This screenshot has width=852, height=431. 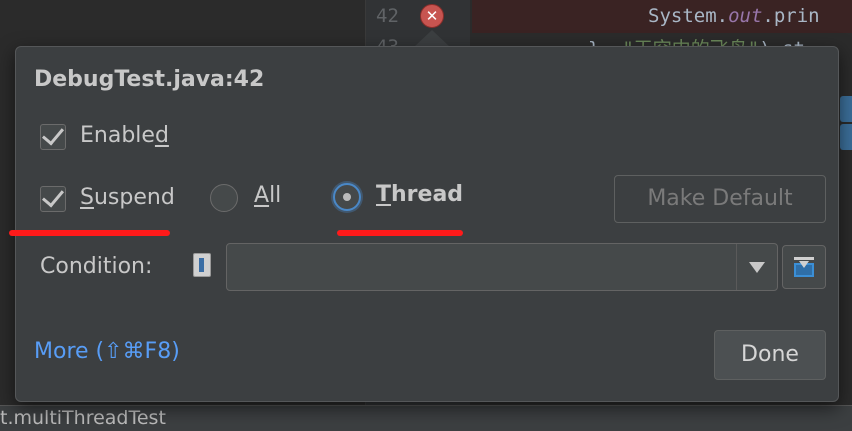 What do you see at coordinates (502, 267) in the screenshot?
I see `condition-input` at bounding box center [502, 267].